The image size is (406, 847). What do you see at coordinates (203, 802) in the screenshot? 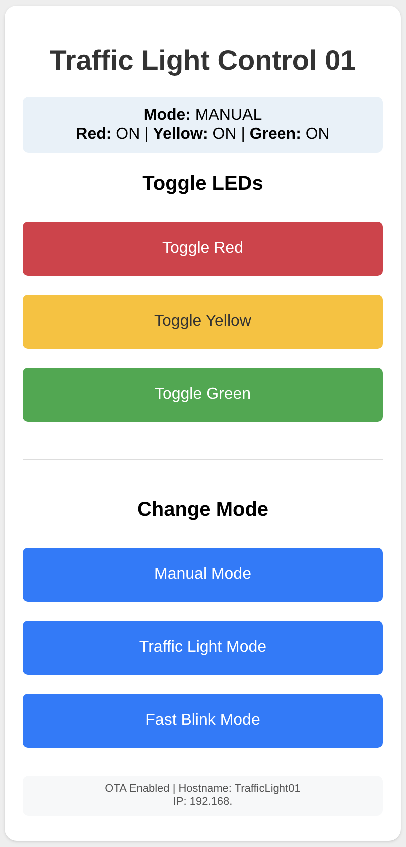
I see `footer-text: IP: 192.168.` at bounding box center [203, 802].